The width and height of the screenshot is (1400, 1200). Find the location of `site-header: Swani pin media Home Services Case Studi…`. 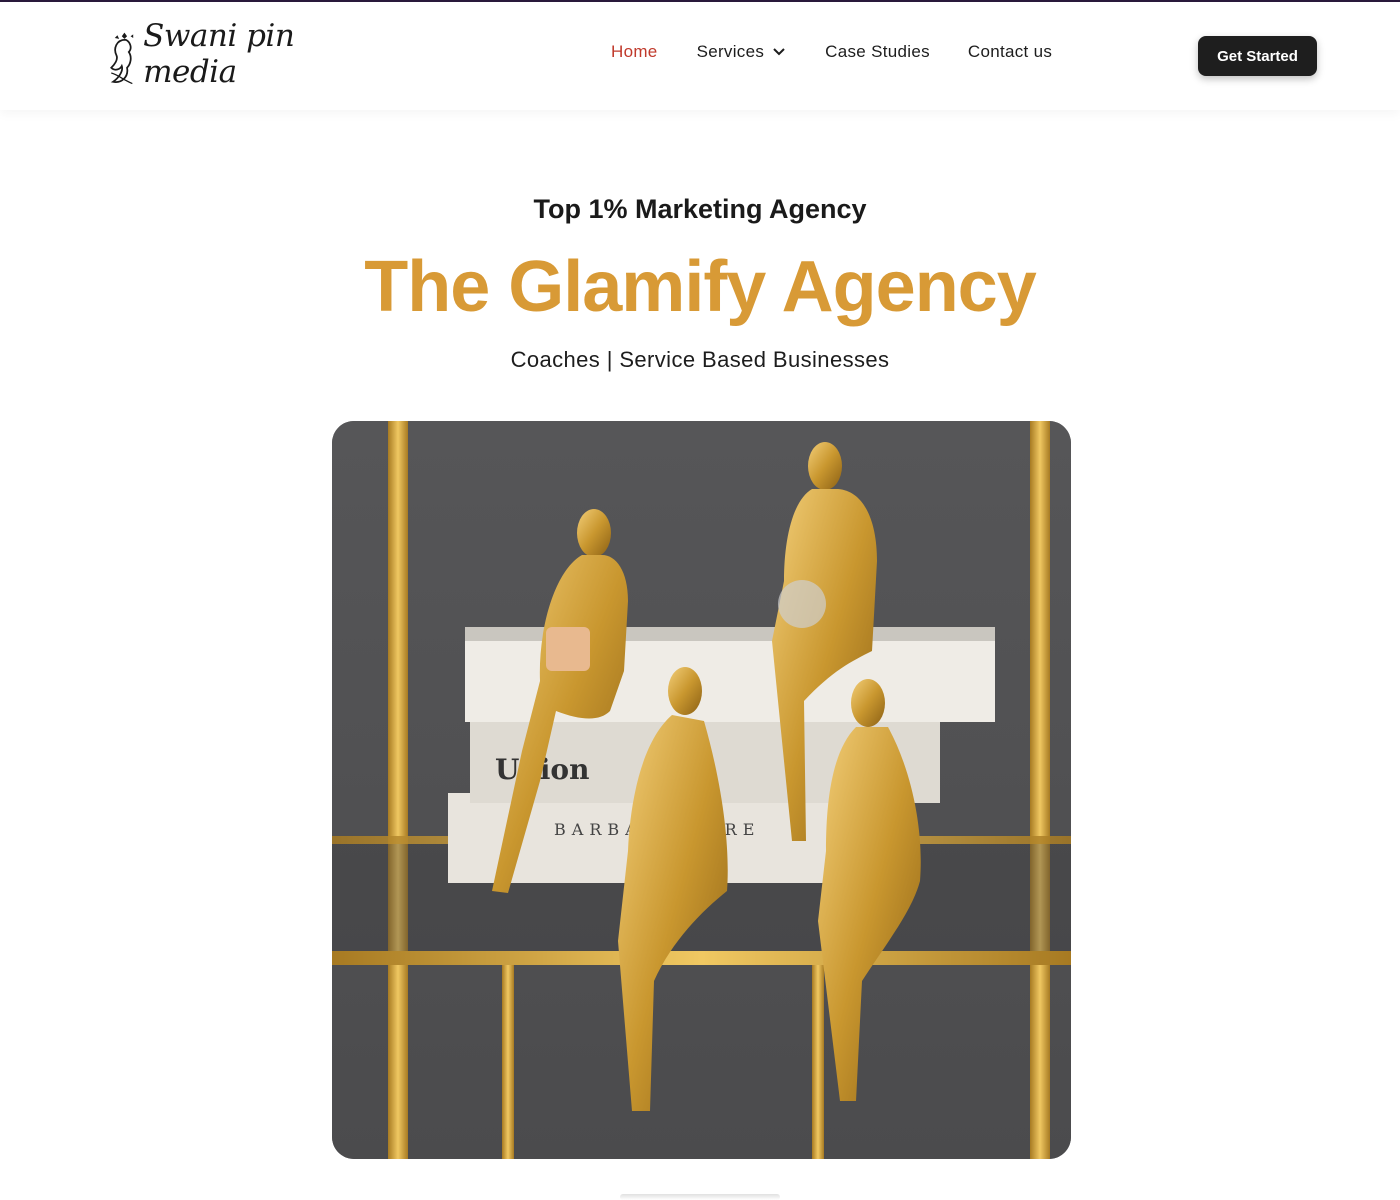

site-header: Swani pin media Home Services Case Studi… is located at coordinates (700, 56).